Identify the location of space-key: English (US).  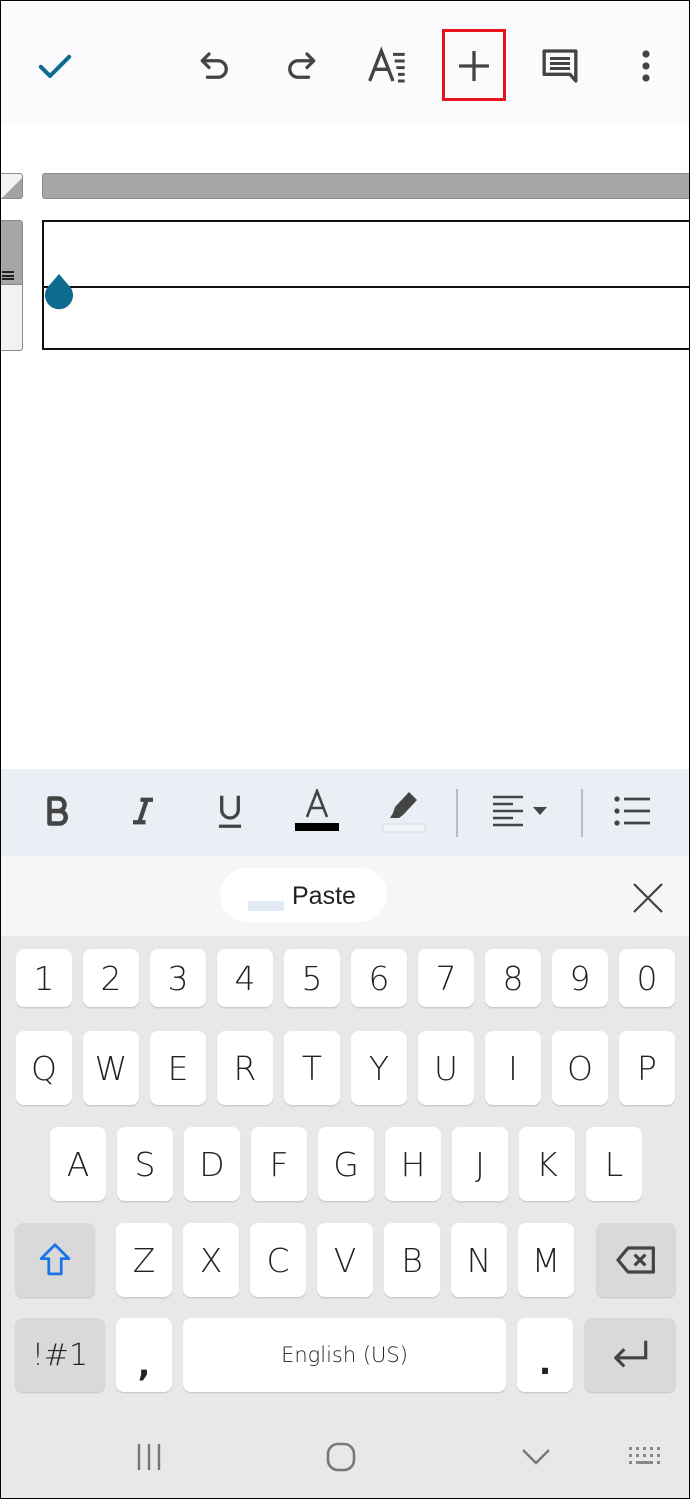
(344, 1355).